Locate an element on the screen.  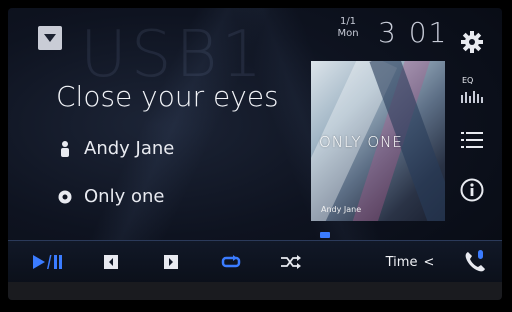
page-indicator is located at coordinates (325, 235).